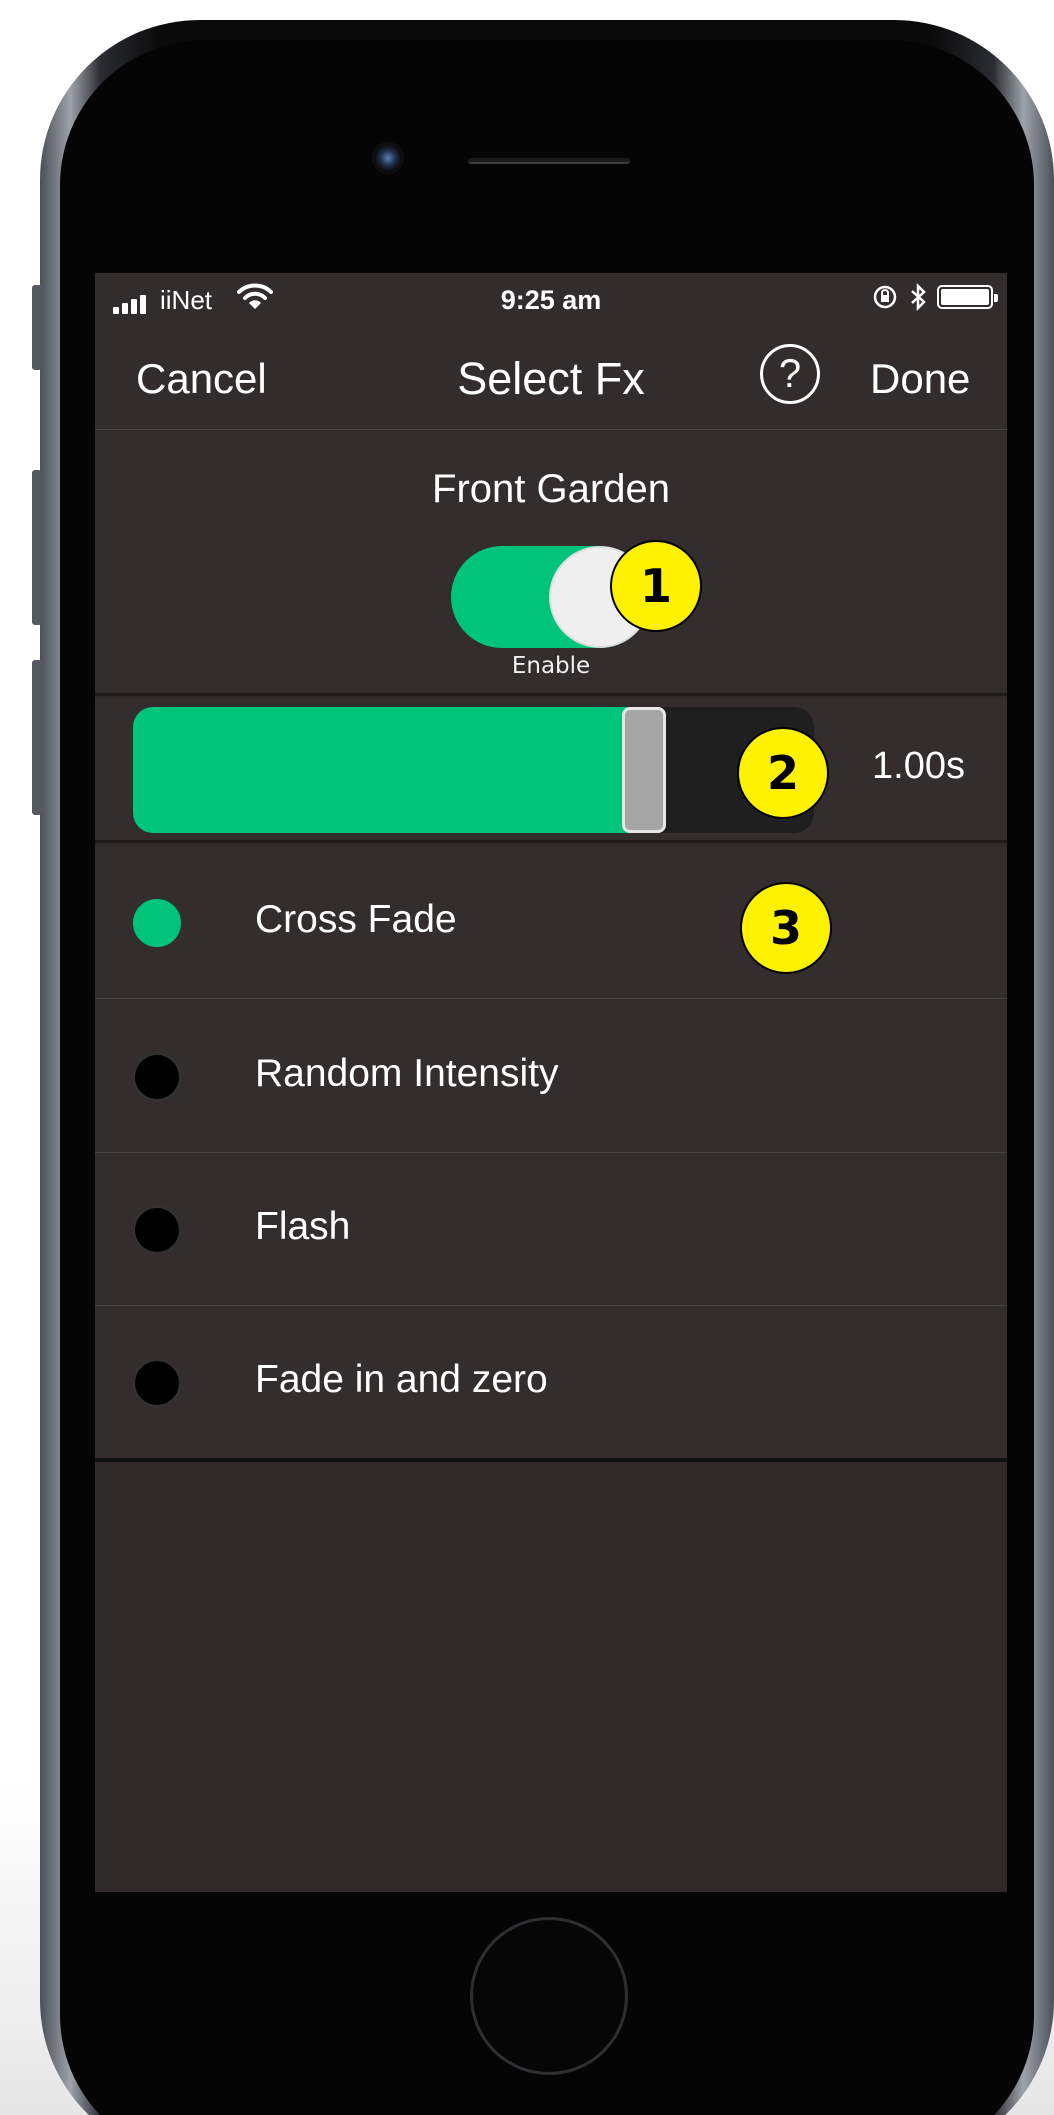  I want to click on list-divider, so click(551, 1460).